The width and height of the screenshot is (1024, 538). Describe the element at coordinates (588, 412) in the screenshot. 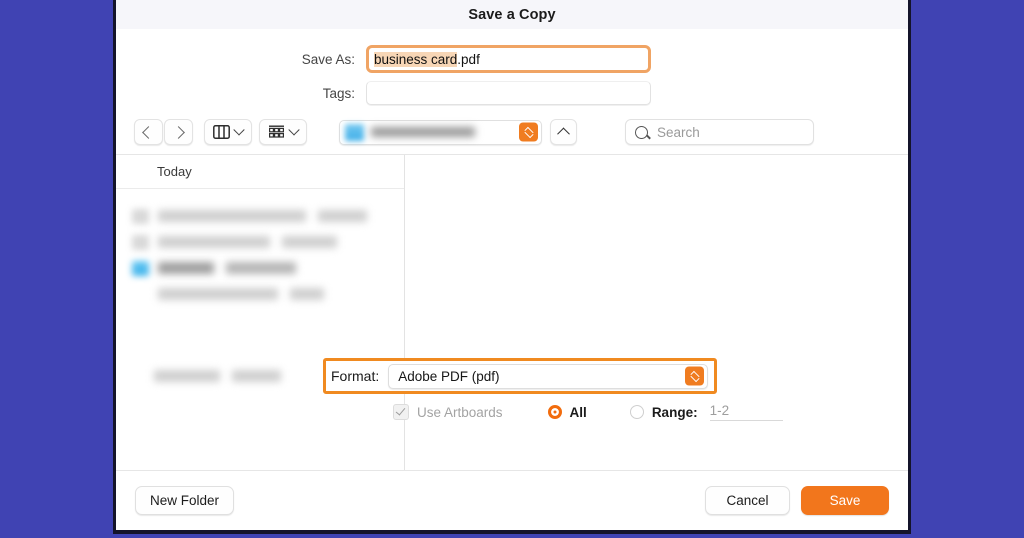

I see `export-options-row: Use Artboards All Range: 1-2` at that location.